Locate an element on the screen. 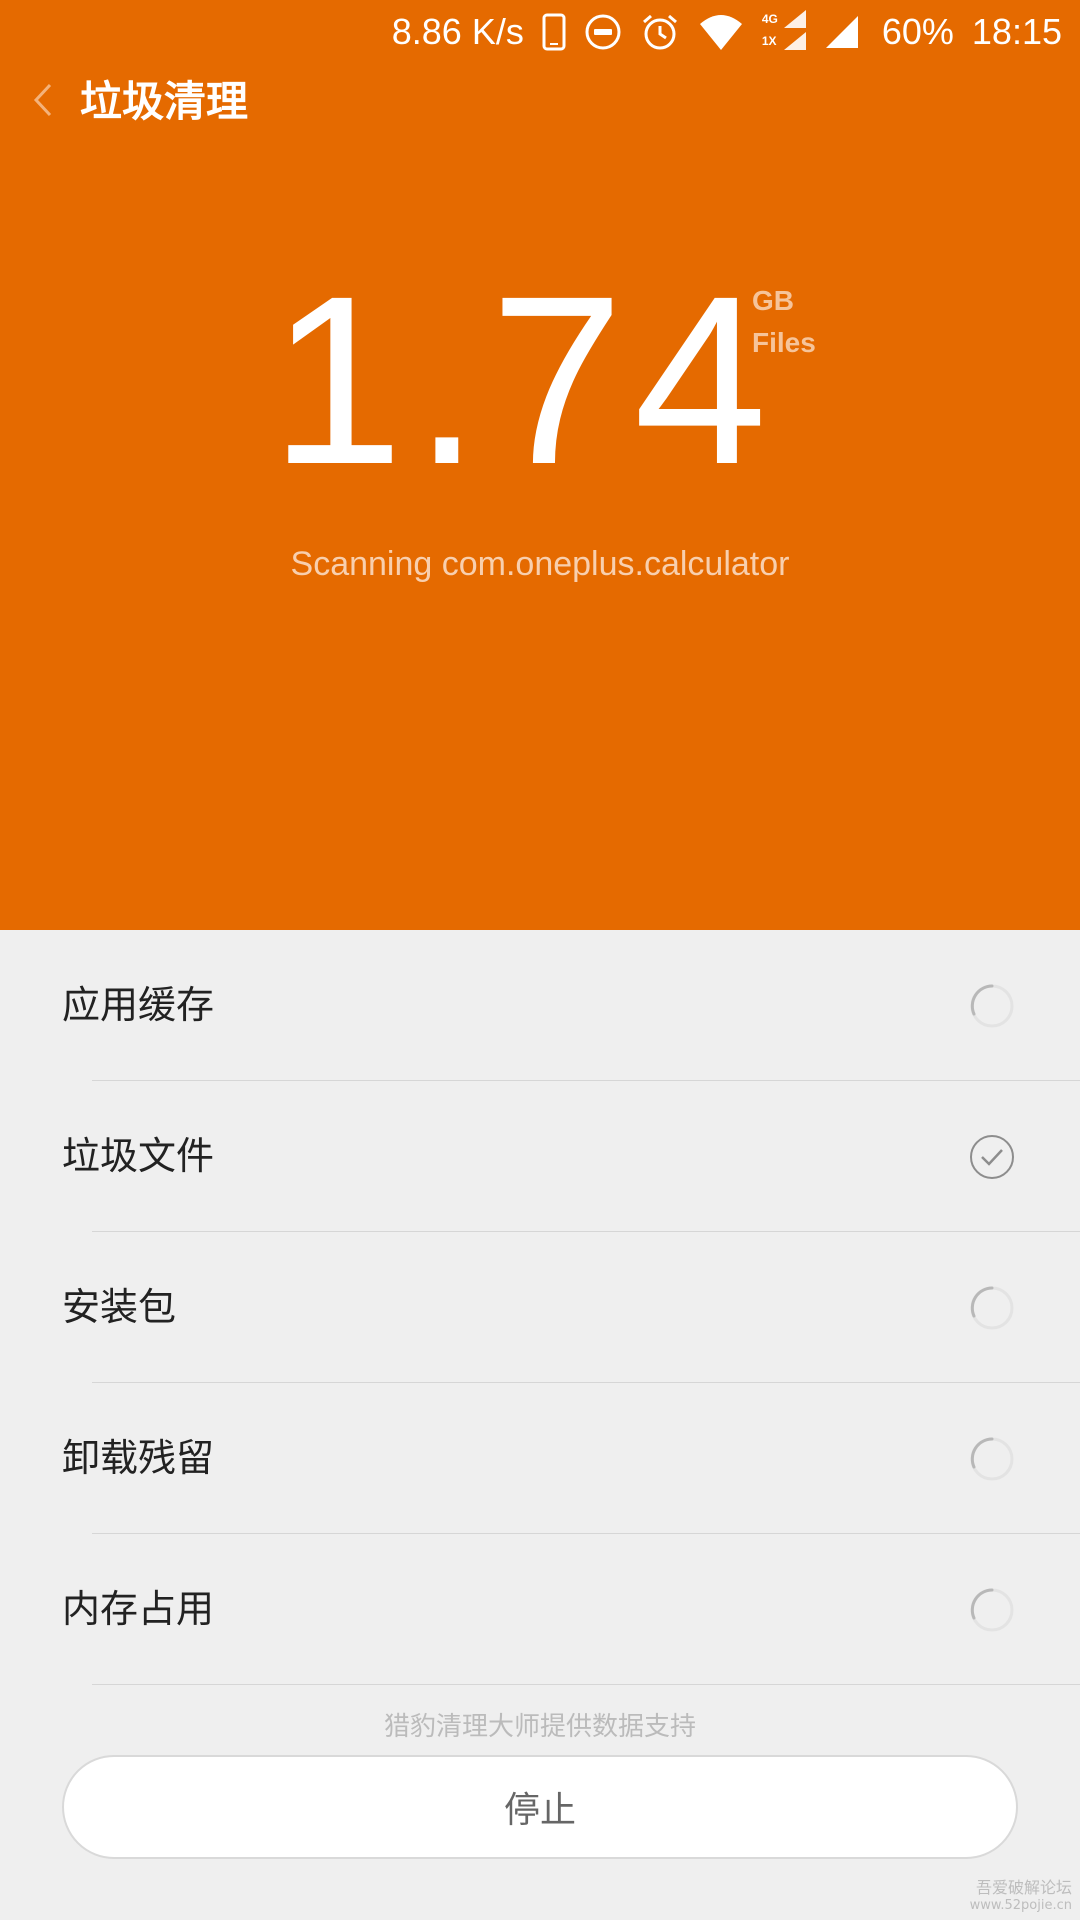  watermark-line2: www.52pojie.cn is located at coordinates (1020, 1905).